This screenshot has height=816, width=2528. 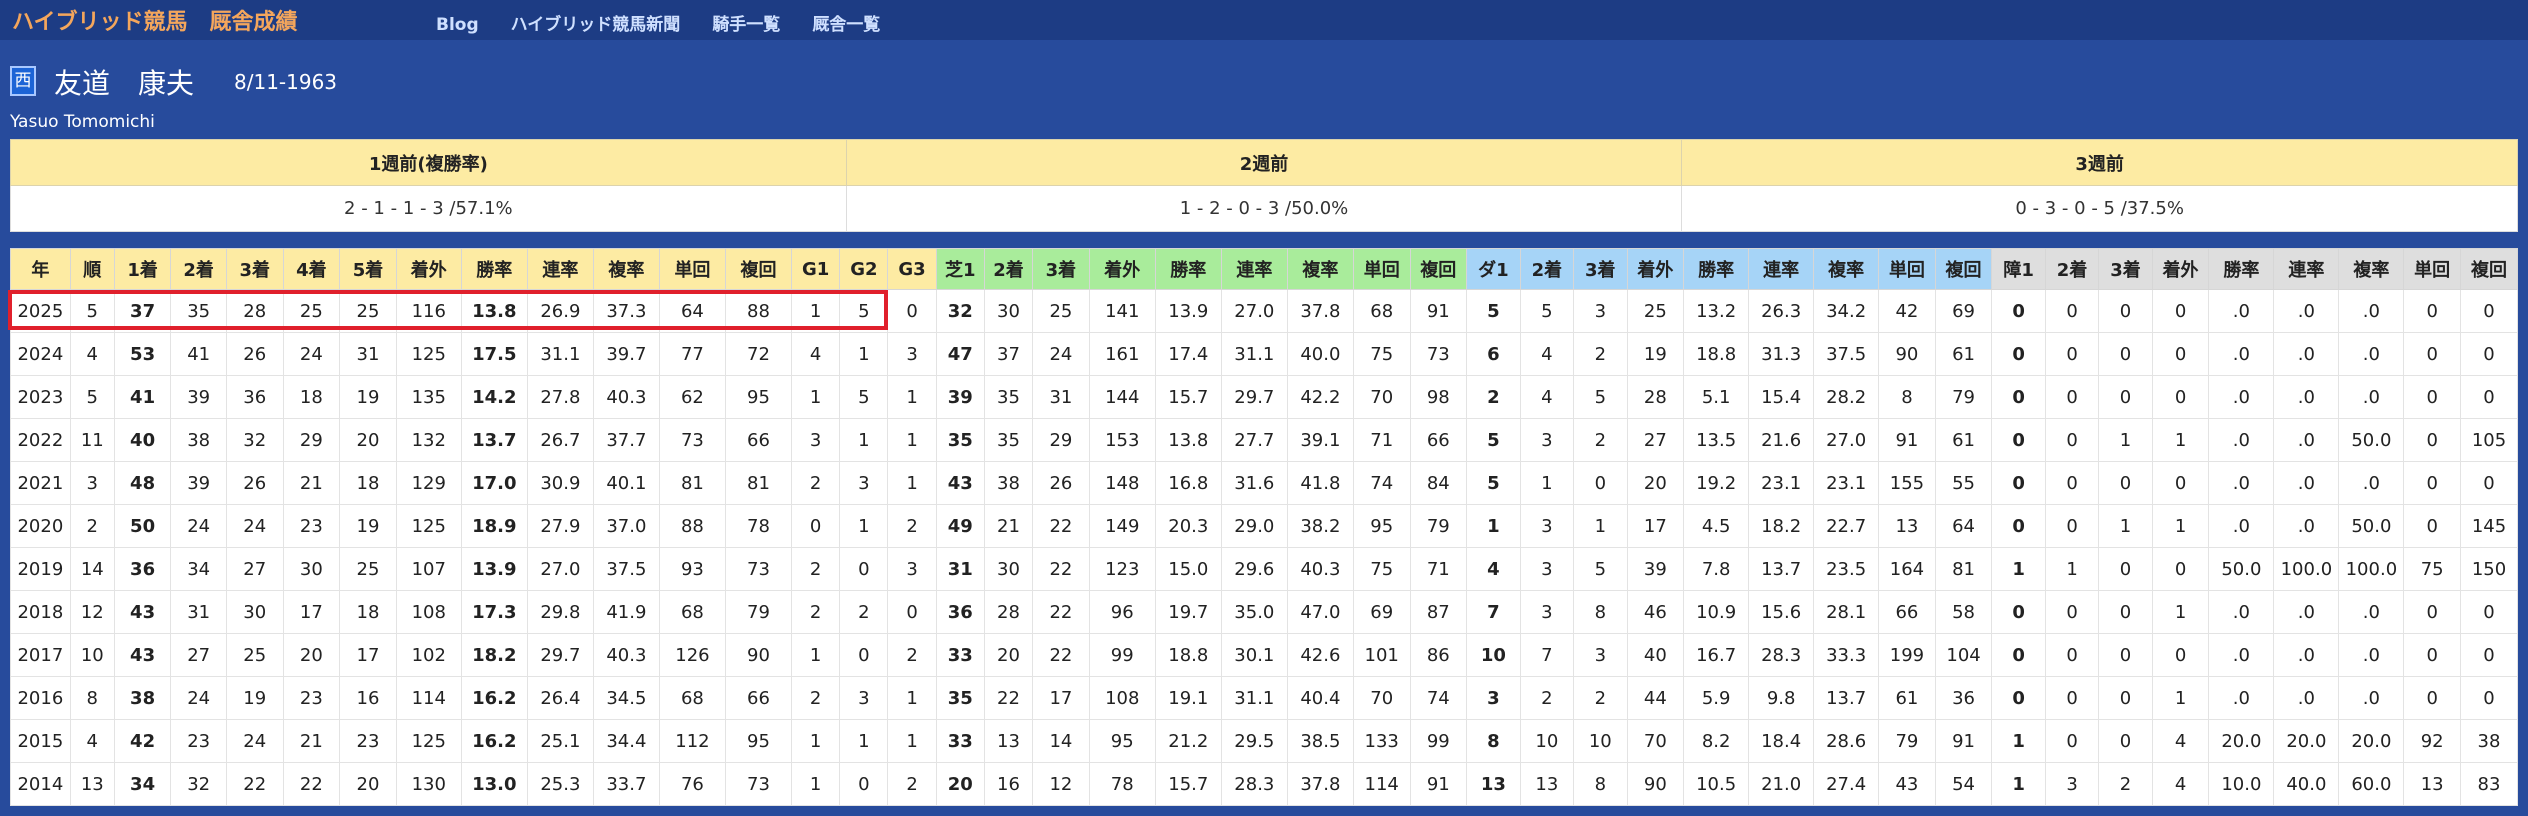 What do you see at coordinates (1438, 440) in the screenshot?
I see `stats-cell: 66` at bounding box center [1438, 440].